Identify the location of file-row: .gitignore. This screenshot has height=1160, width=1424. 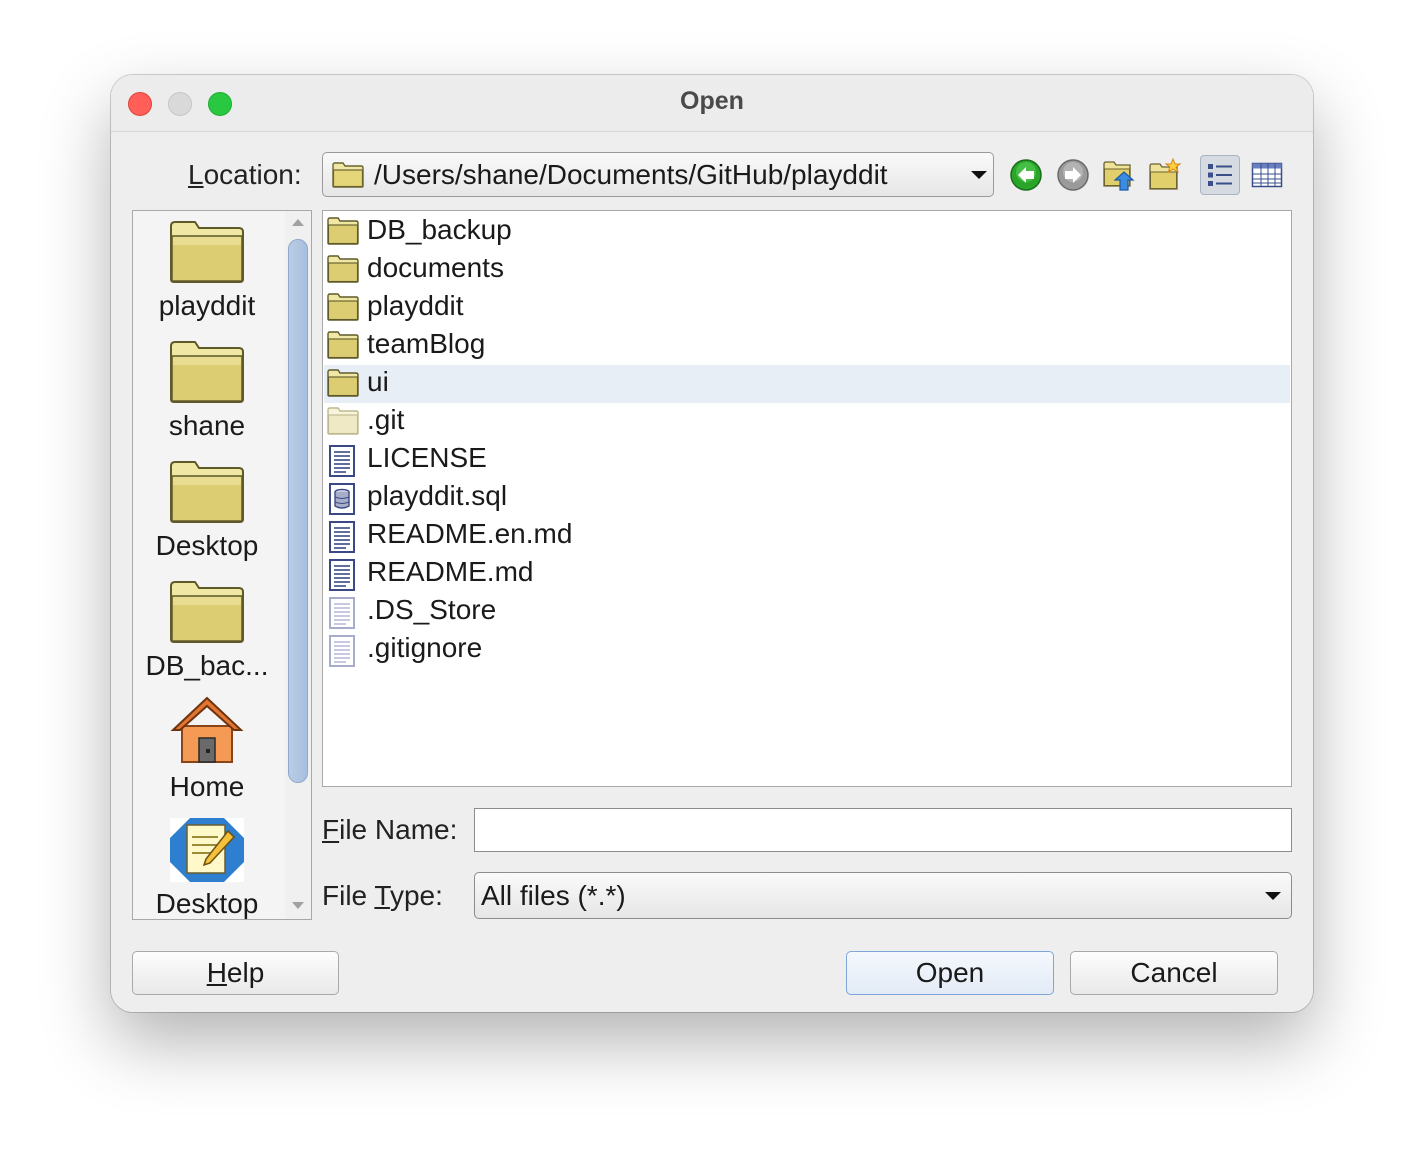
(807, 650).